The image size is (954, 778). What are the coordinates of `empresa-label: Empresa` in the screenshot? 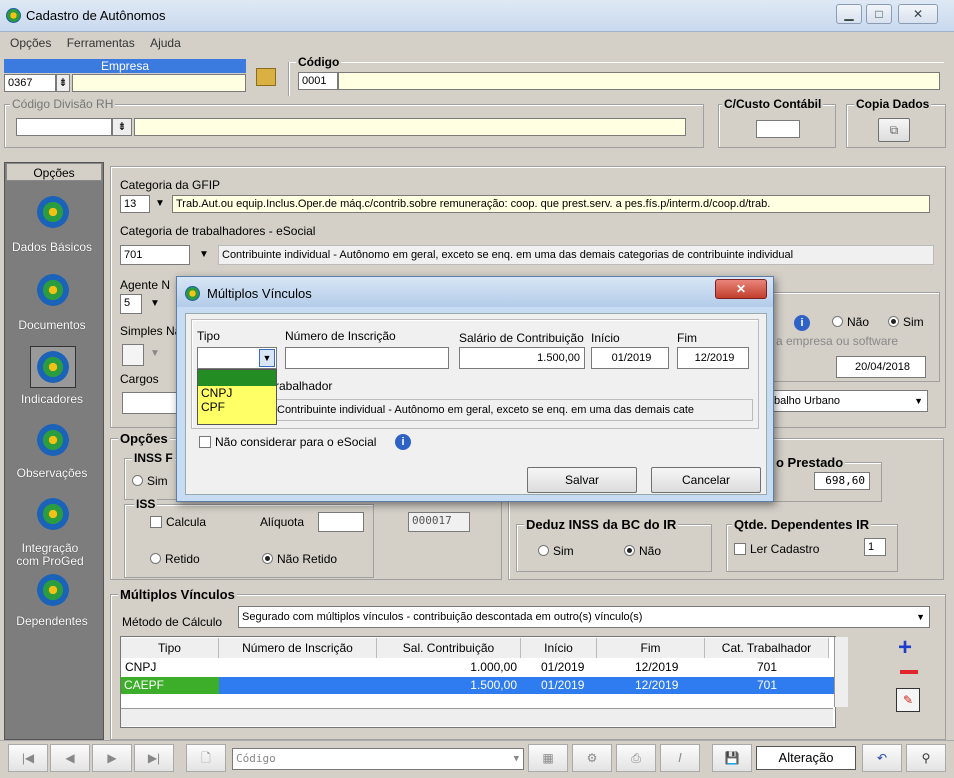 It's located at (125, 66).